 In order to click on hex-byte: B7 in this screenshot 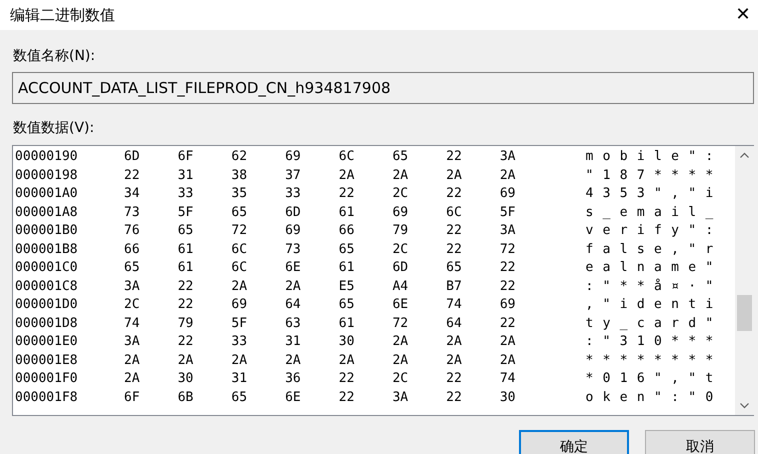, I will do `click(454, 287)`.